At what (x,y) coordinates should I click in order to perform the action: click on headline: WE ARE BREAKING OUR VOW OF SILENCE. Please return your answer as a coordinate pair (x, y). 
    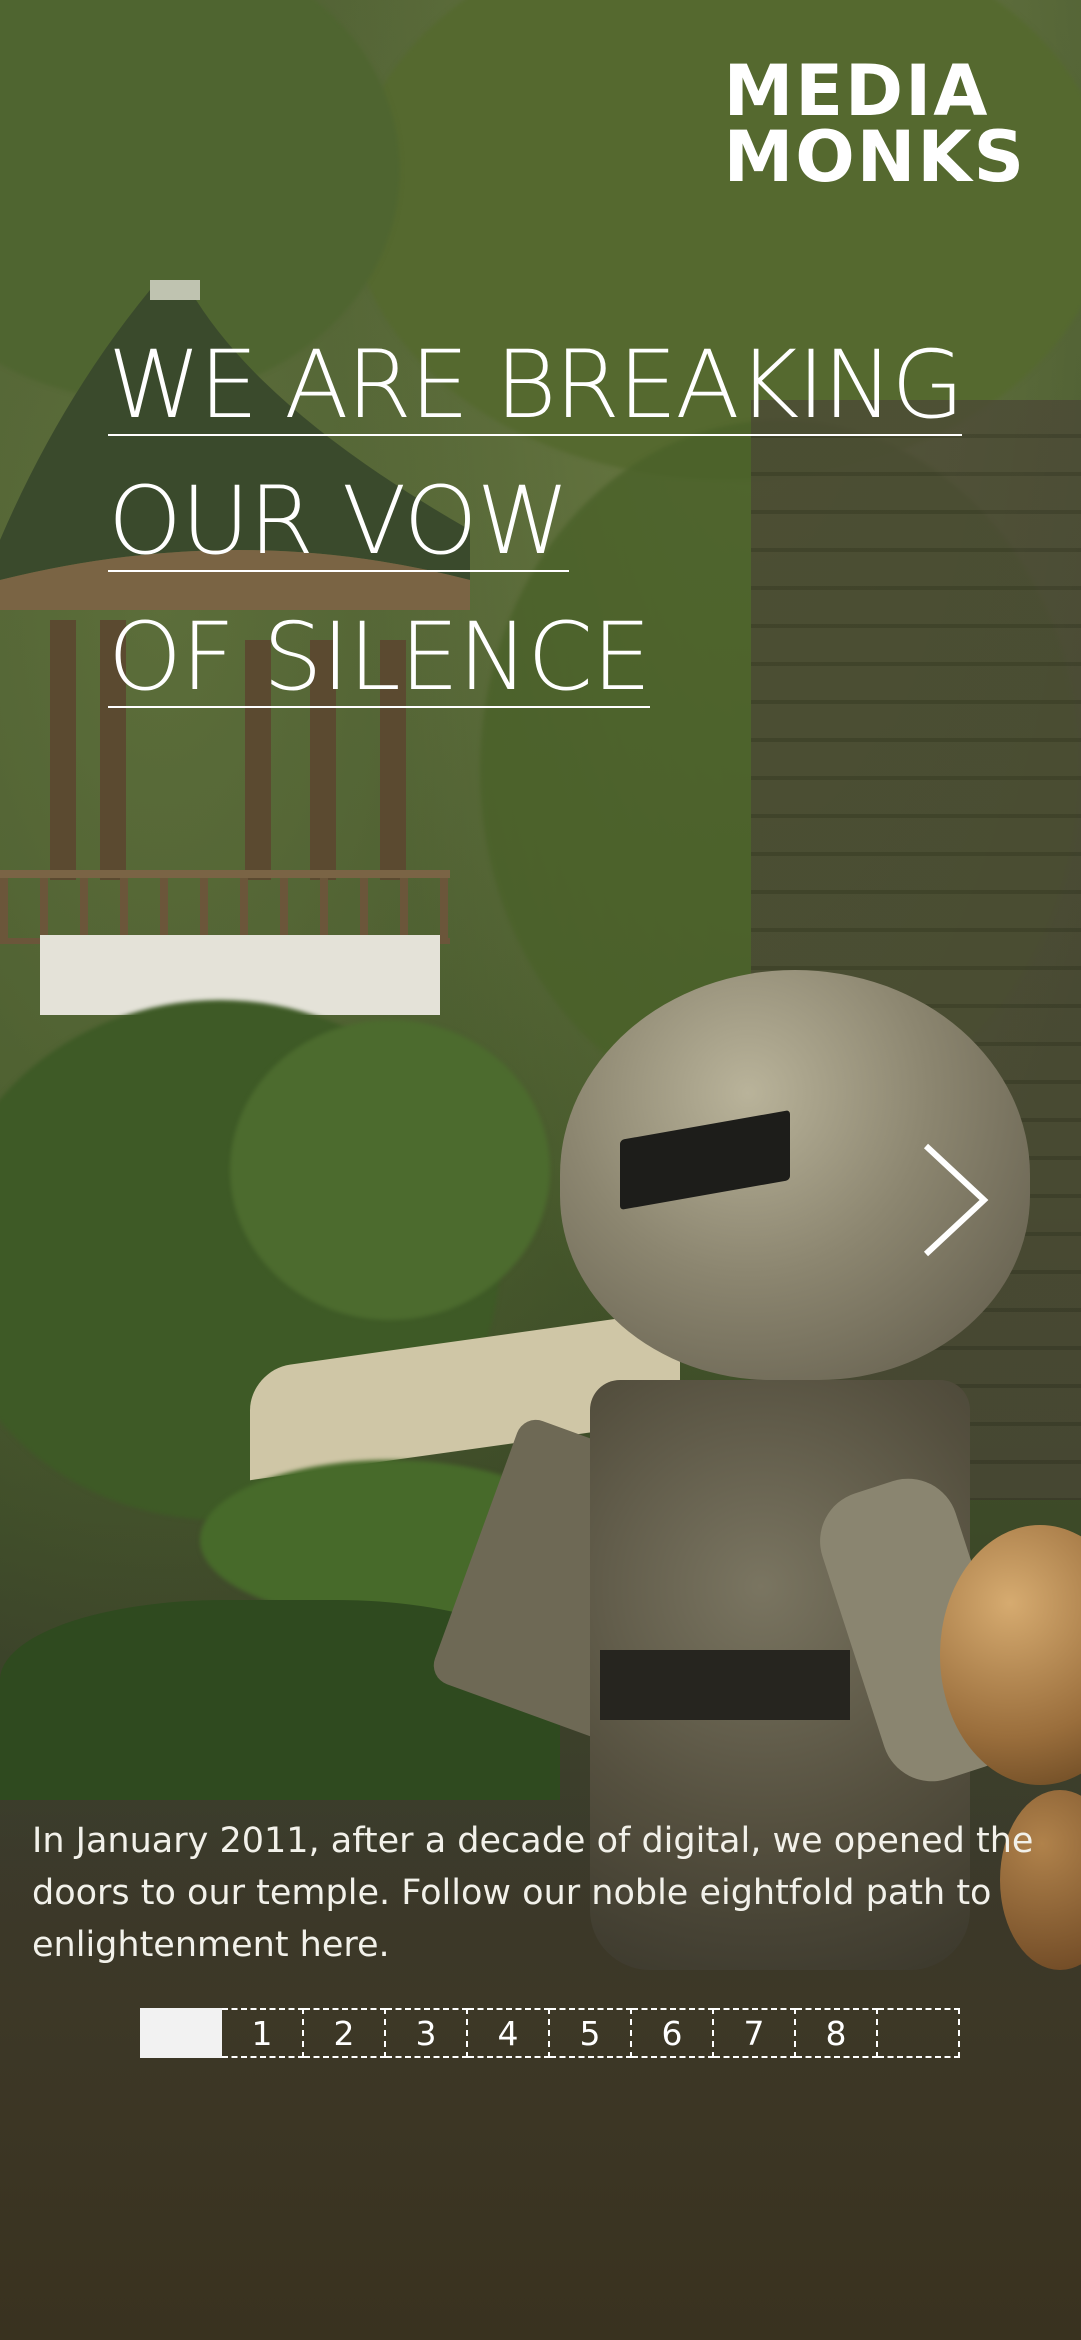
    Looking at the image, I should click on (558, 542).